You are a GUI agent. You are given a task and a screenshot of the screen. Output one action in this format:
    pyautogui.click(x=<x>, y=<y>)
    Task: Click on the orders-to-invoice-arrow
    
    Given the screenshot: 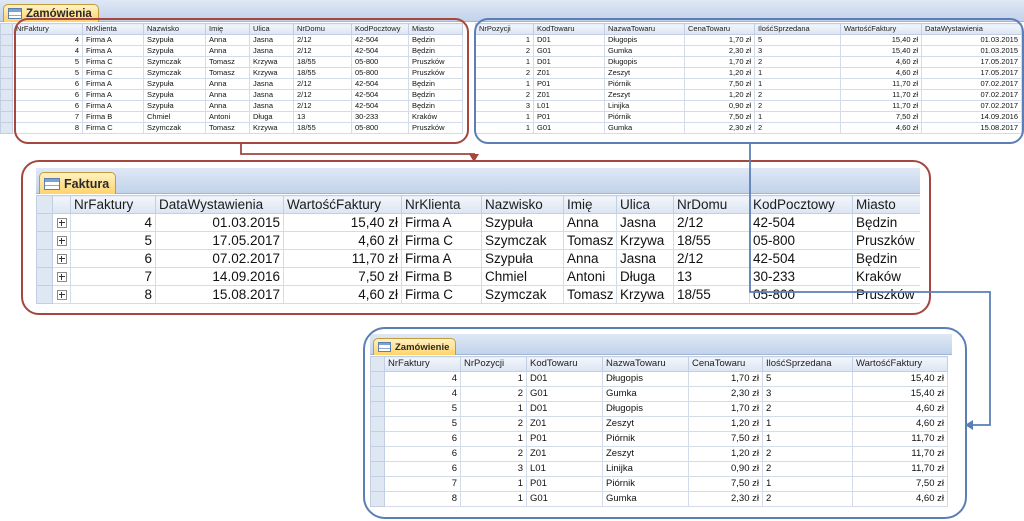 What is the action you would take?
    pyautogui.click(x=357, y=150)
    